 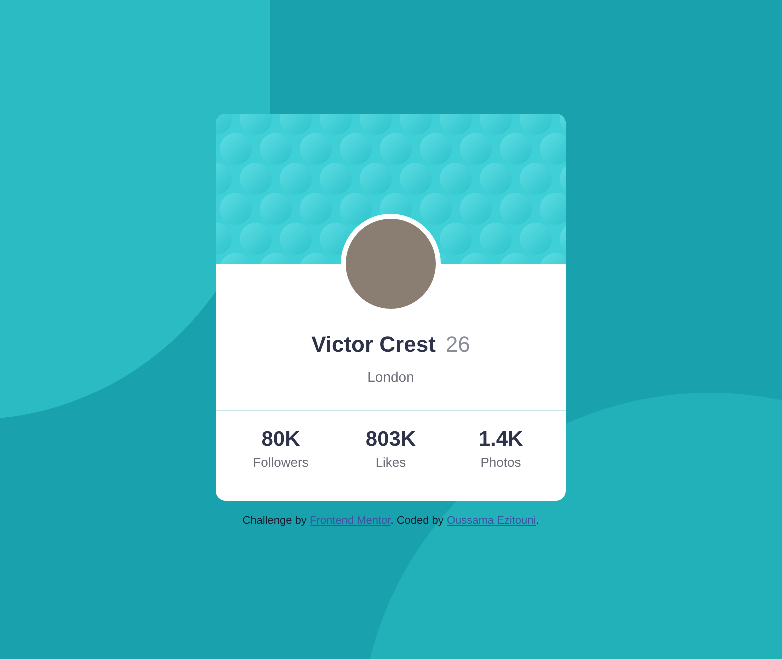 I want to click on profile-age: 26, so click(x=458, y=345).